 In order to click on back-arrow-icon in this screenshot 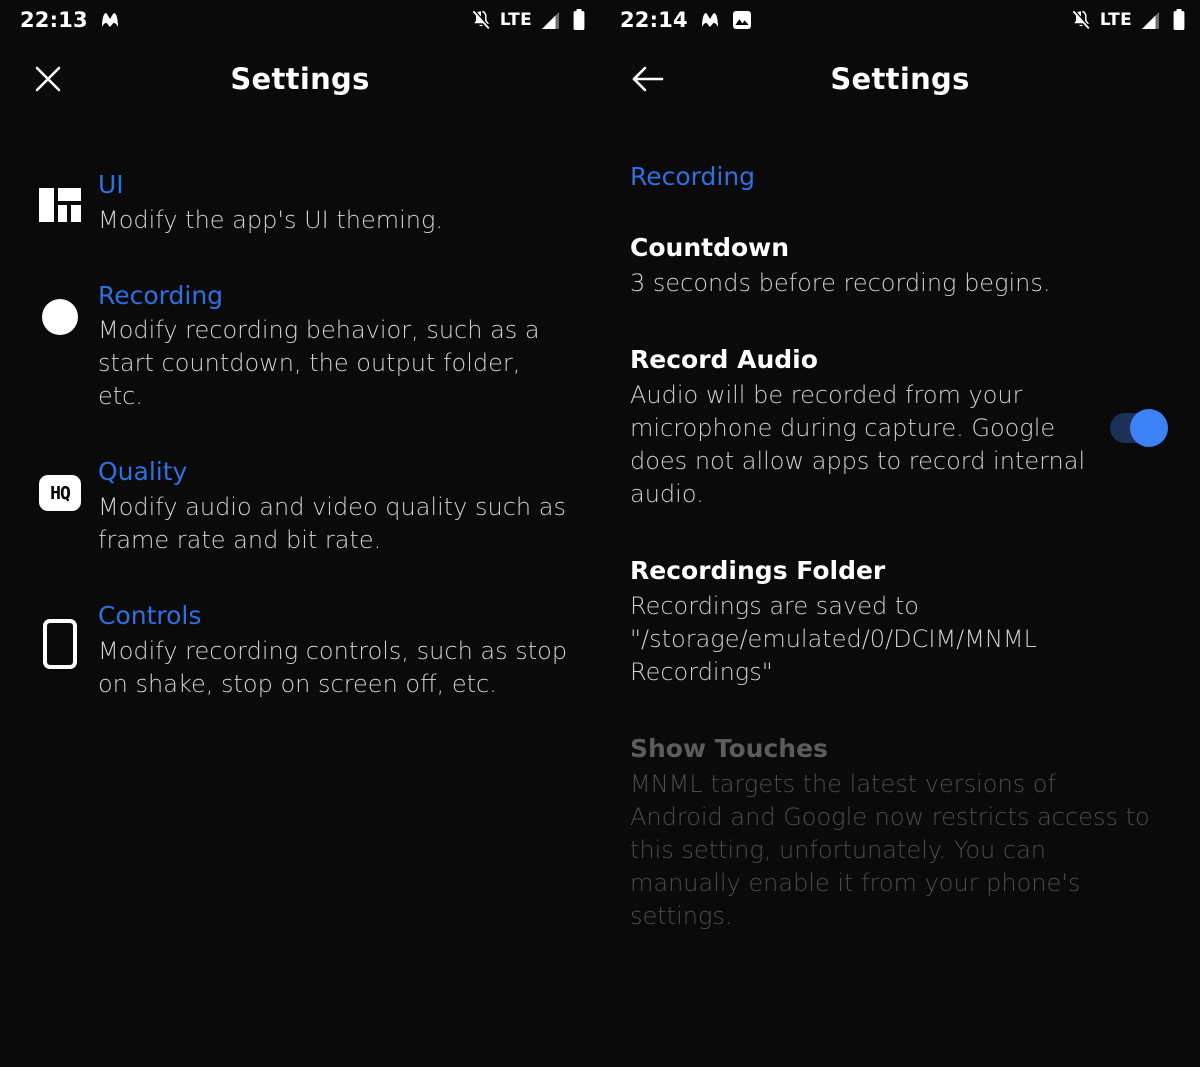, I will do `click(648, 79)`.